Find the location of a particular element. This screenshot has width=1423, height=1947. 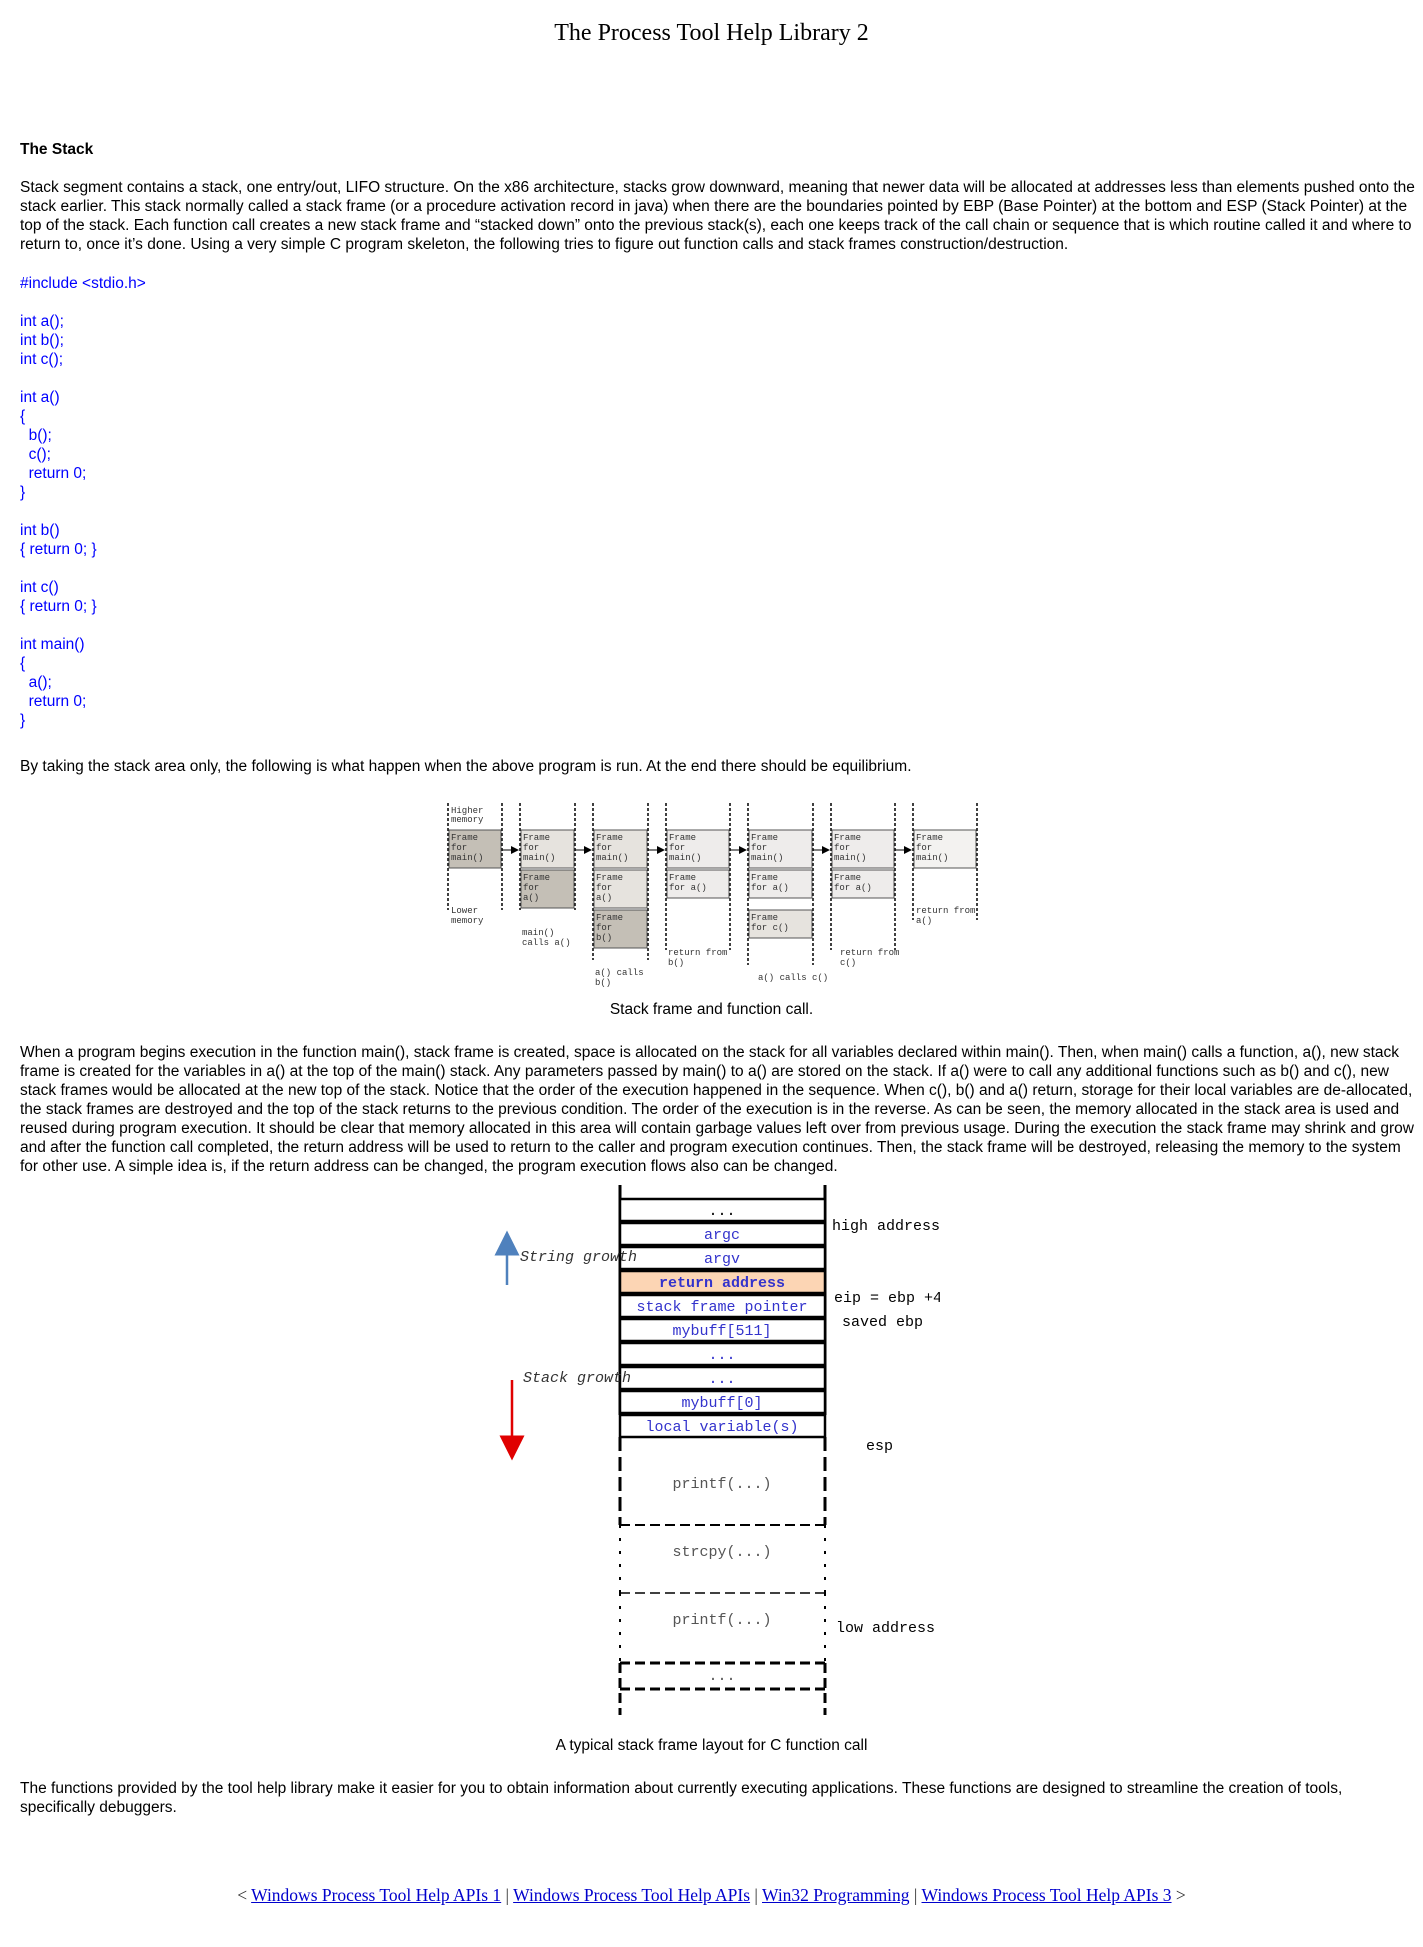

code-line: int b(); is located at coordinates (42, 340).